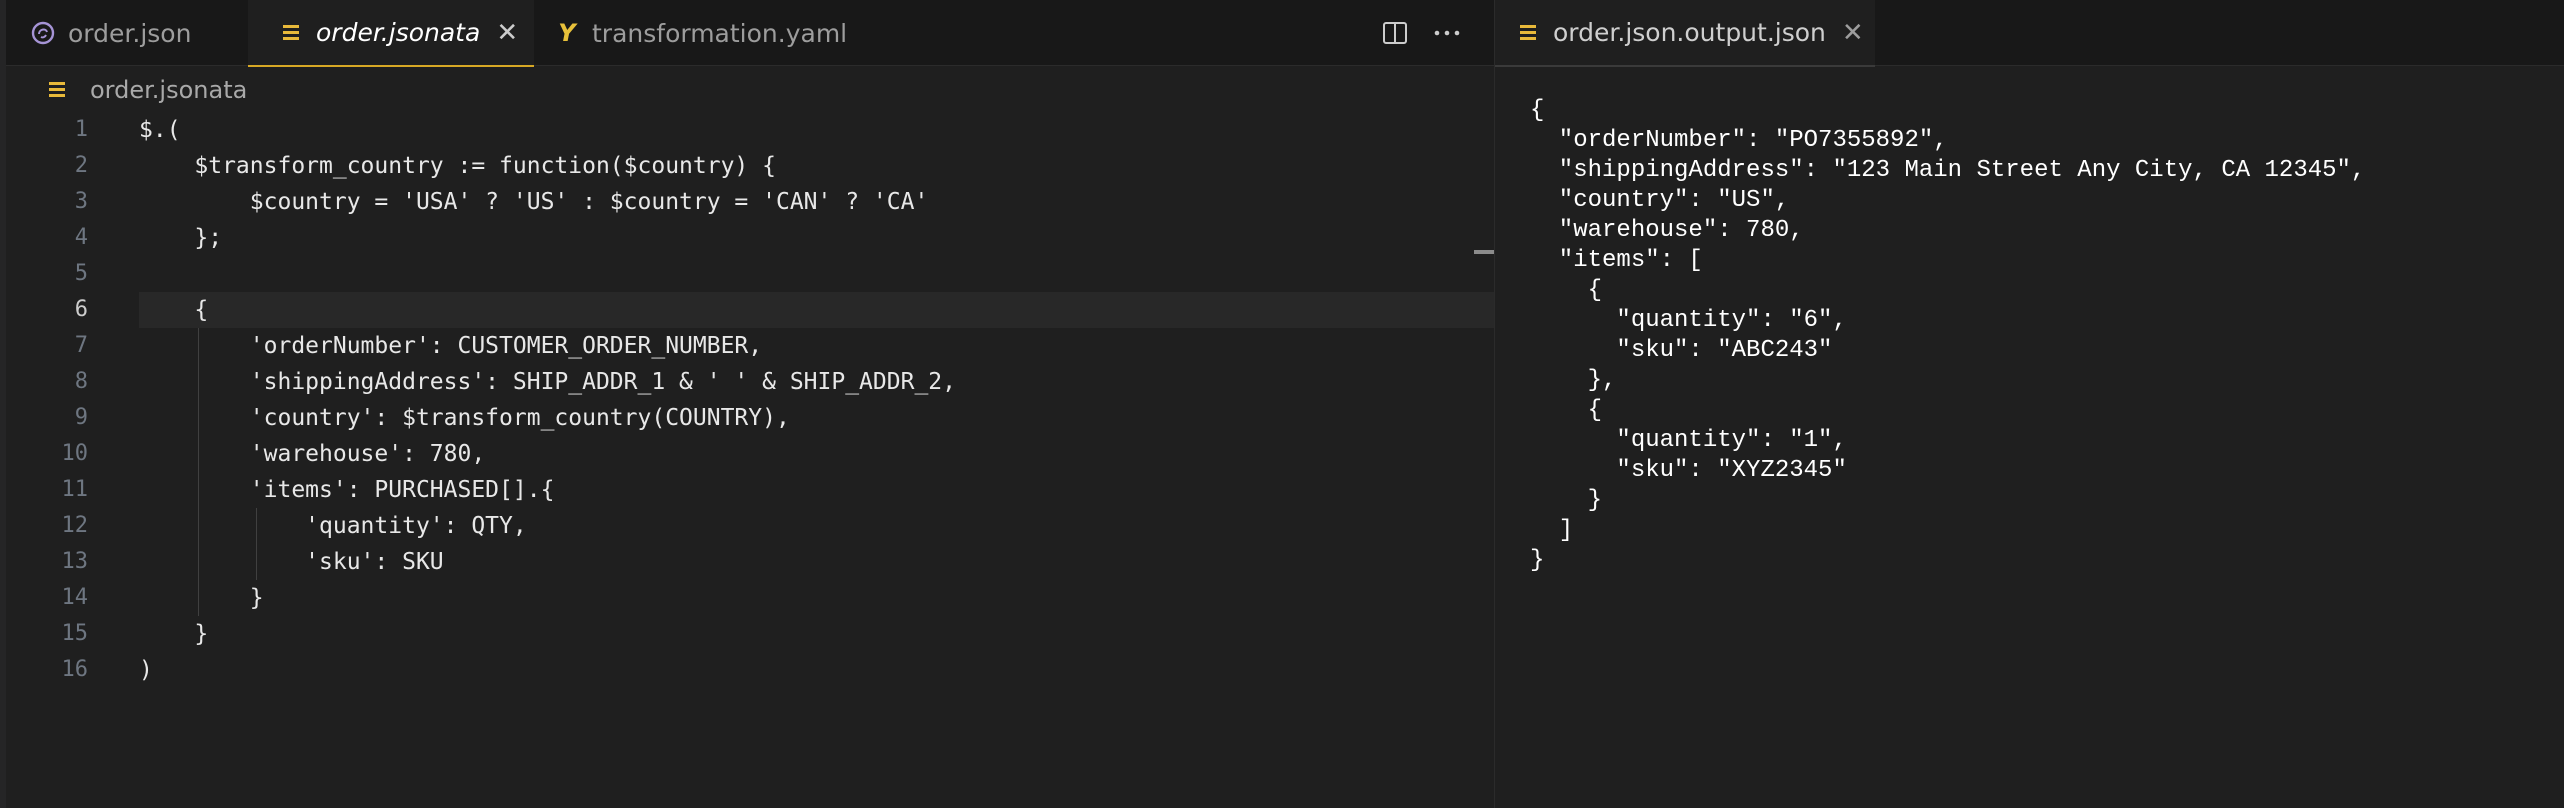  I want to click on code-line: 'warehouse': 780,, so click(312, 454).